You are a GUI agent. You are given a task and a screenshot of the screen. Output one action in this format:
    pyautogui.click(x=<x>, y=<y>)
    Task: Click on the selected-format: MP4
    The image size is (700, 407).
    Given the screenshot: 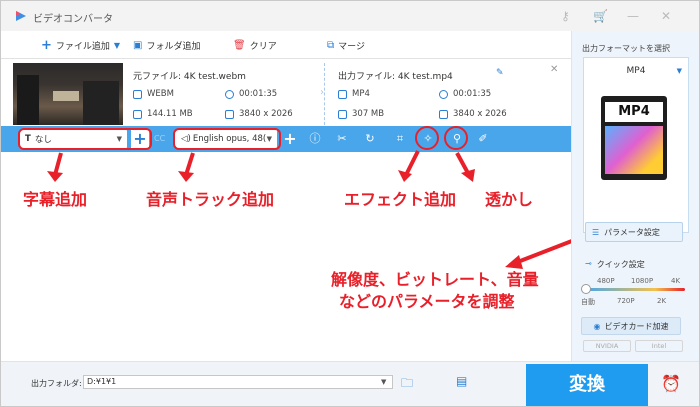 What is the action you would take?
    pyautogui.click(x=636, y=71)
    